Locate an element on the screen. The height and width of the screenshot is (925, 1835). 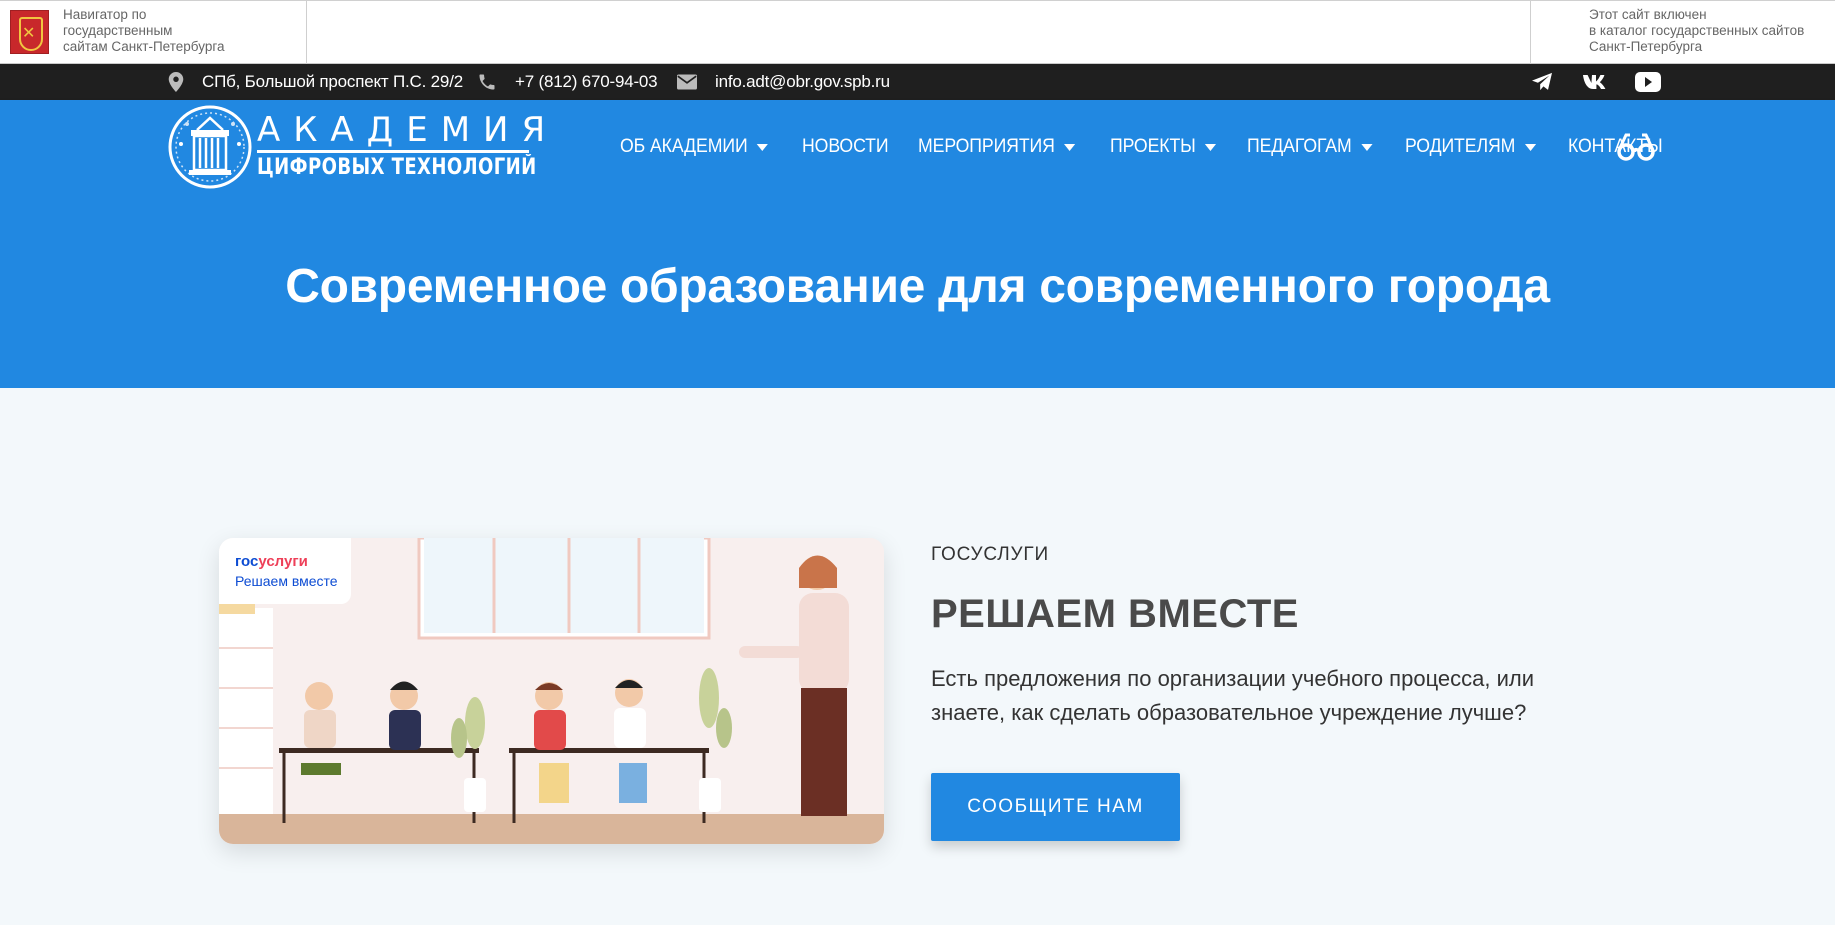
email-link: info.adt@obr.gov.spb.ru is located at coordinates (783, 82).